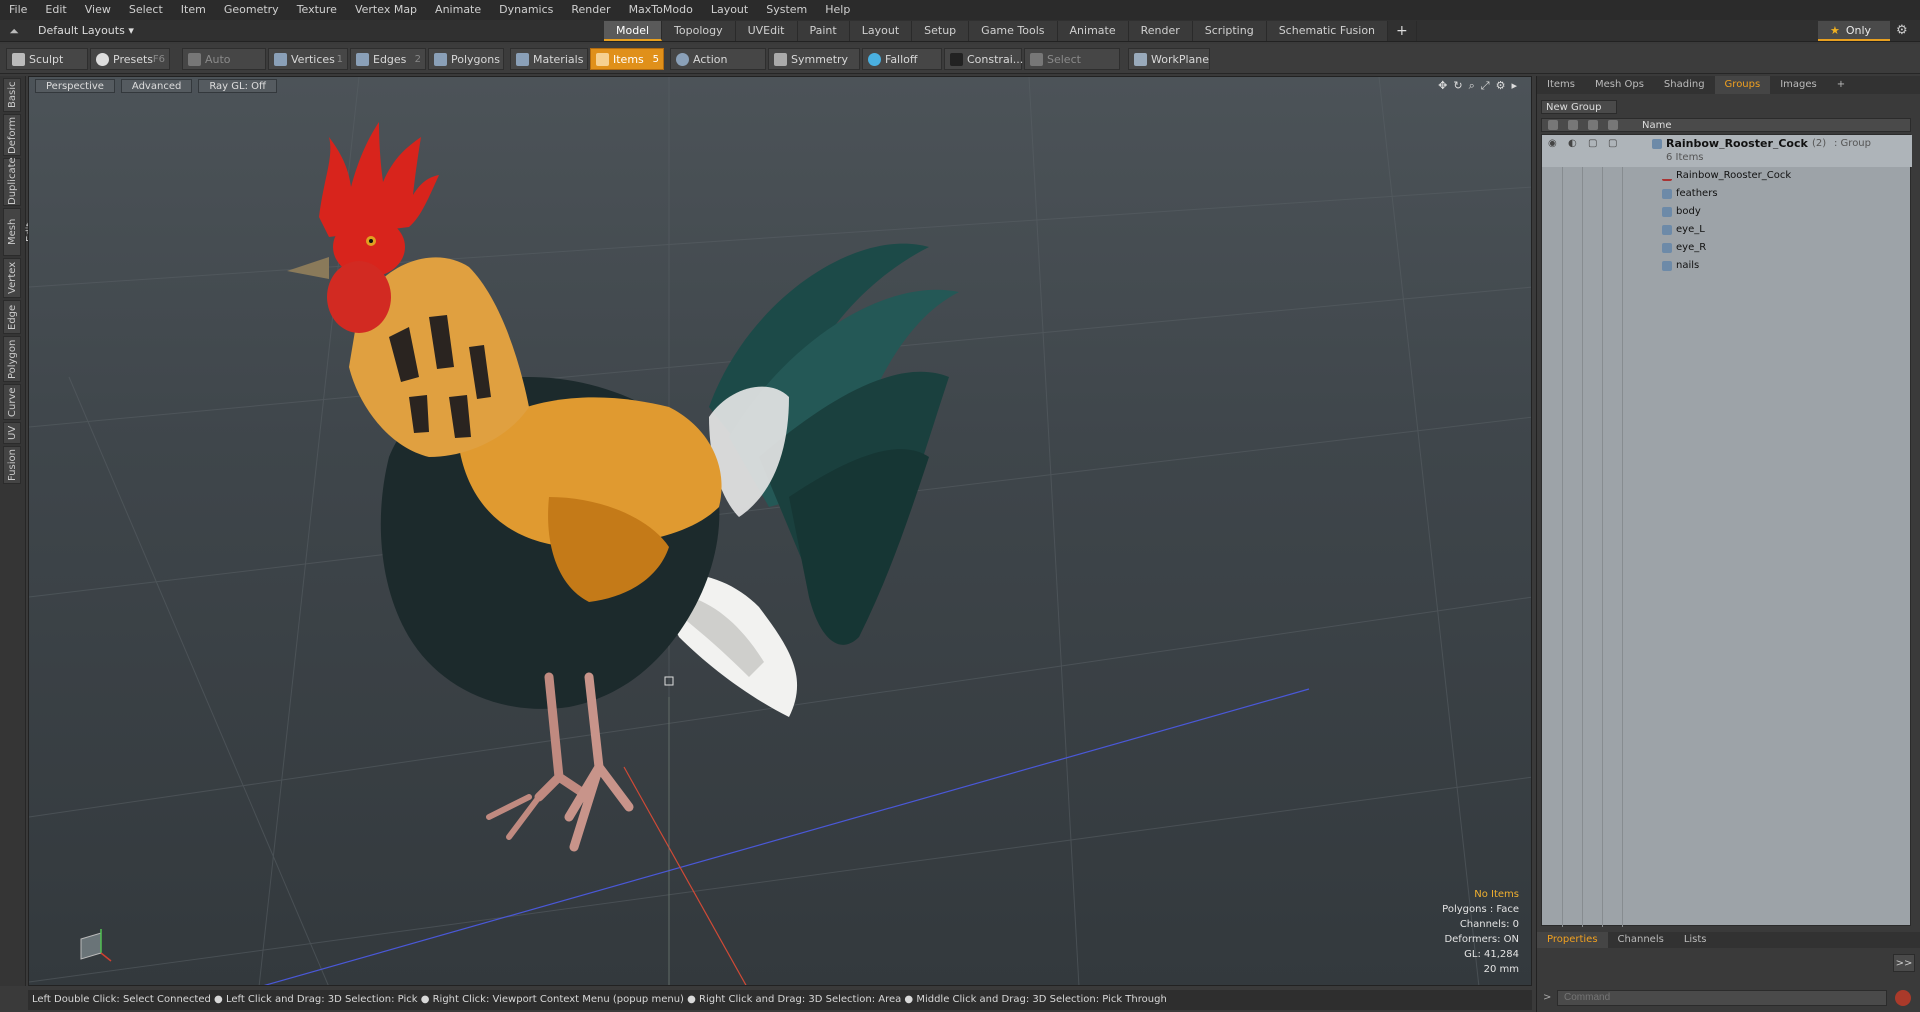  Describe the element at coordinates (1727, 176) in the screenshot. I see `group-child-row: Rainbow_Rooster_Cock` at that location.